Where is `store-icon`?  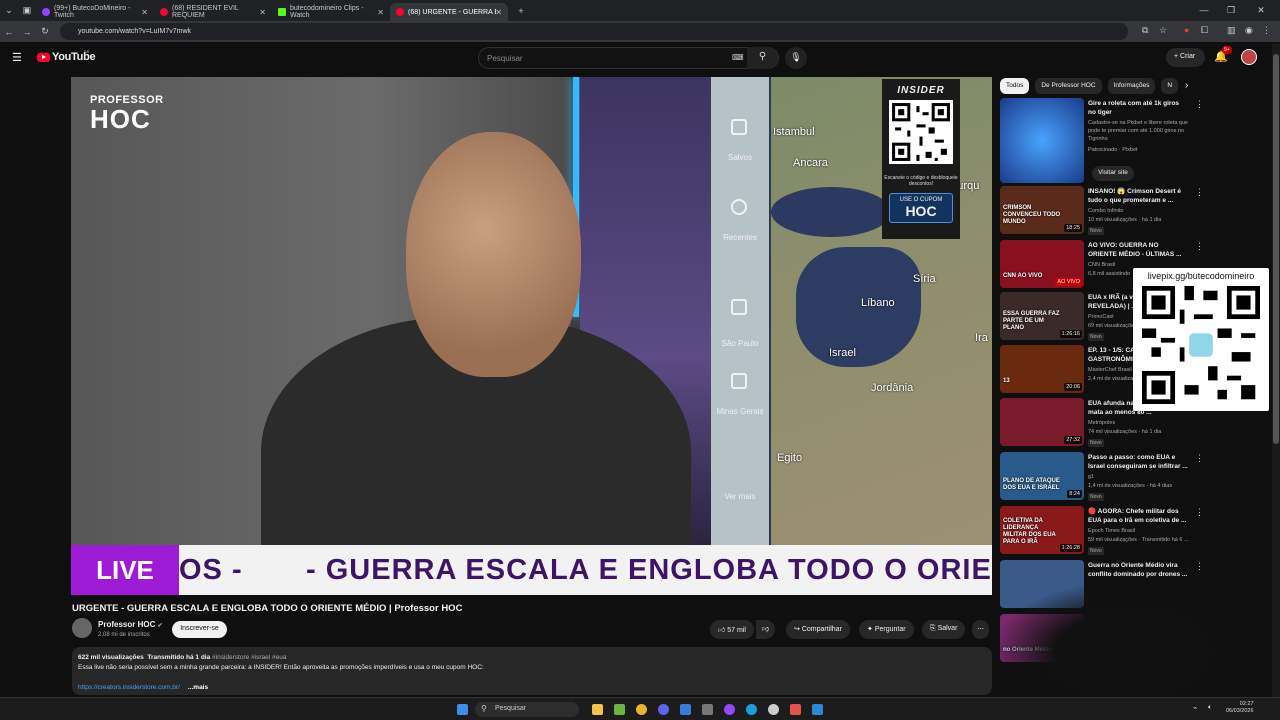 store-icon is located at coordinates (619, 709).